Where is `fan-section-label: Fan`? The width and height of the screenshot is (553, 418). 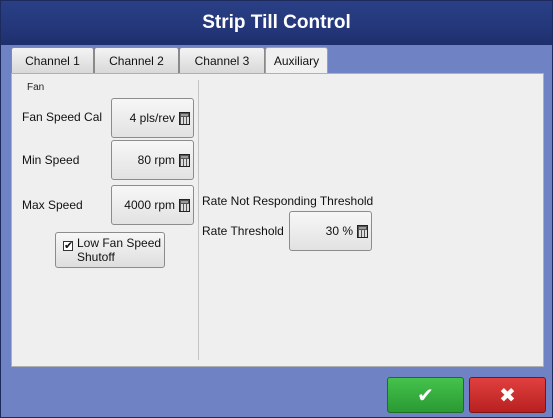
fan-section-label: Fan is located at coordinates (36, 87).